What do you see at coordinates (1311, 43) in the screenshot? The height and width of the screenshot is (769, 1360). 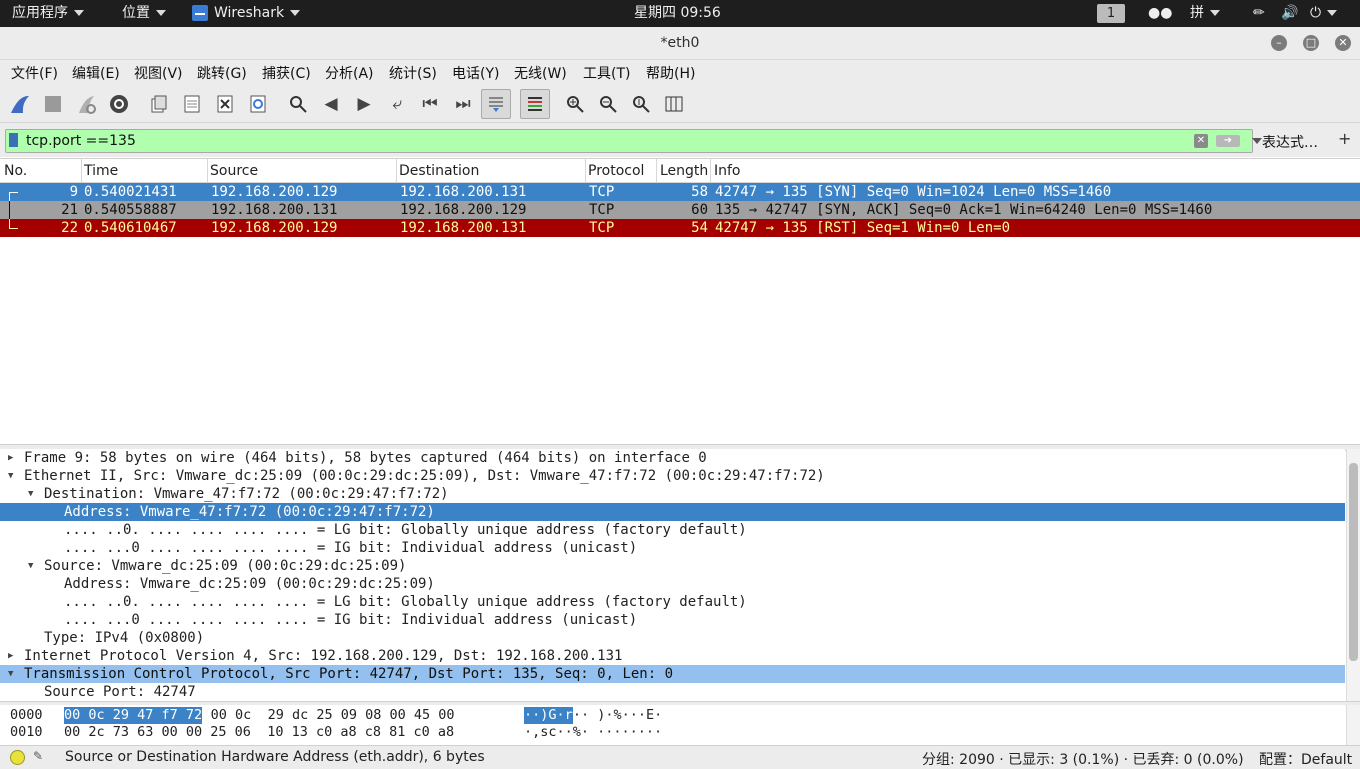 I see `maximize-button: □` at bounding box center [1311, 43].